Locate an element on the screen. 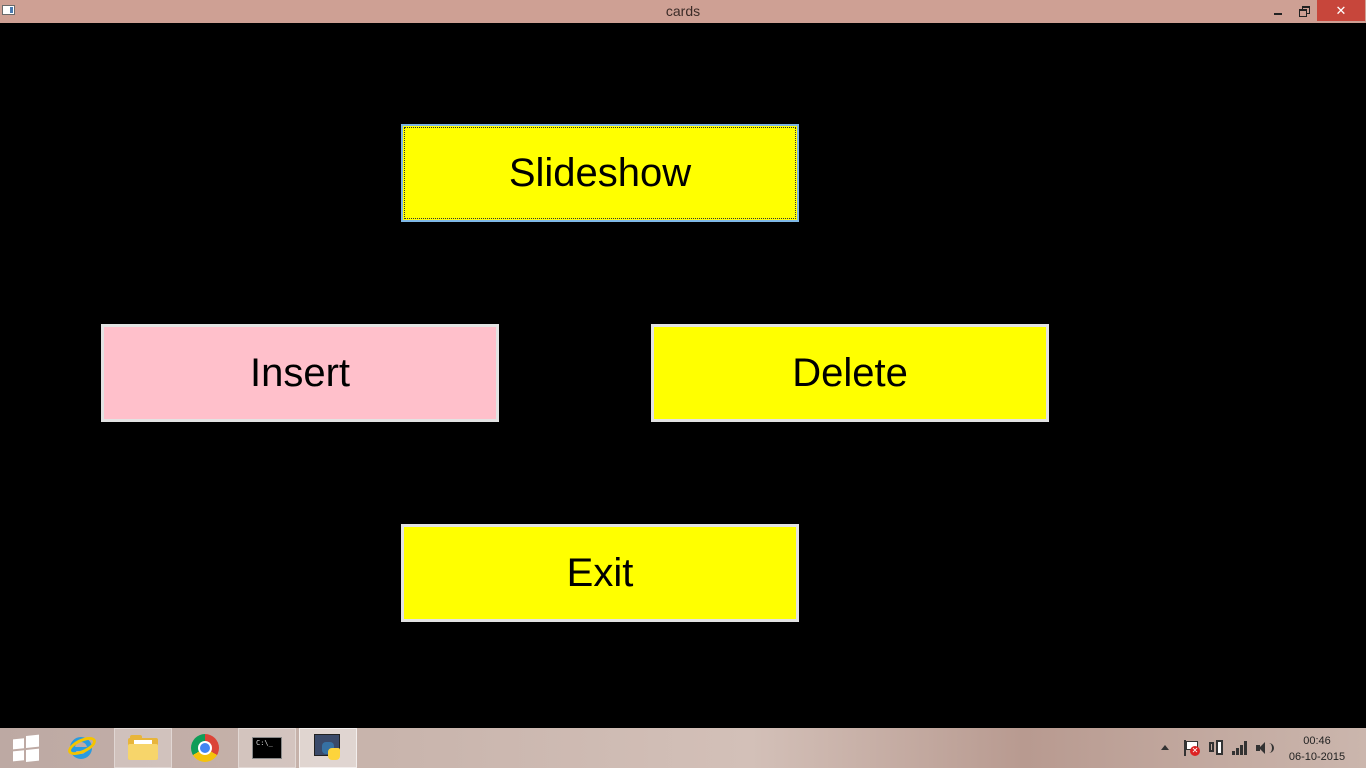 Image resolution: width=1366 pixels, height=768 pixels. network-signal-icon is located at coordinates (1240, 748).